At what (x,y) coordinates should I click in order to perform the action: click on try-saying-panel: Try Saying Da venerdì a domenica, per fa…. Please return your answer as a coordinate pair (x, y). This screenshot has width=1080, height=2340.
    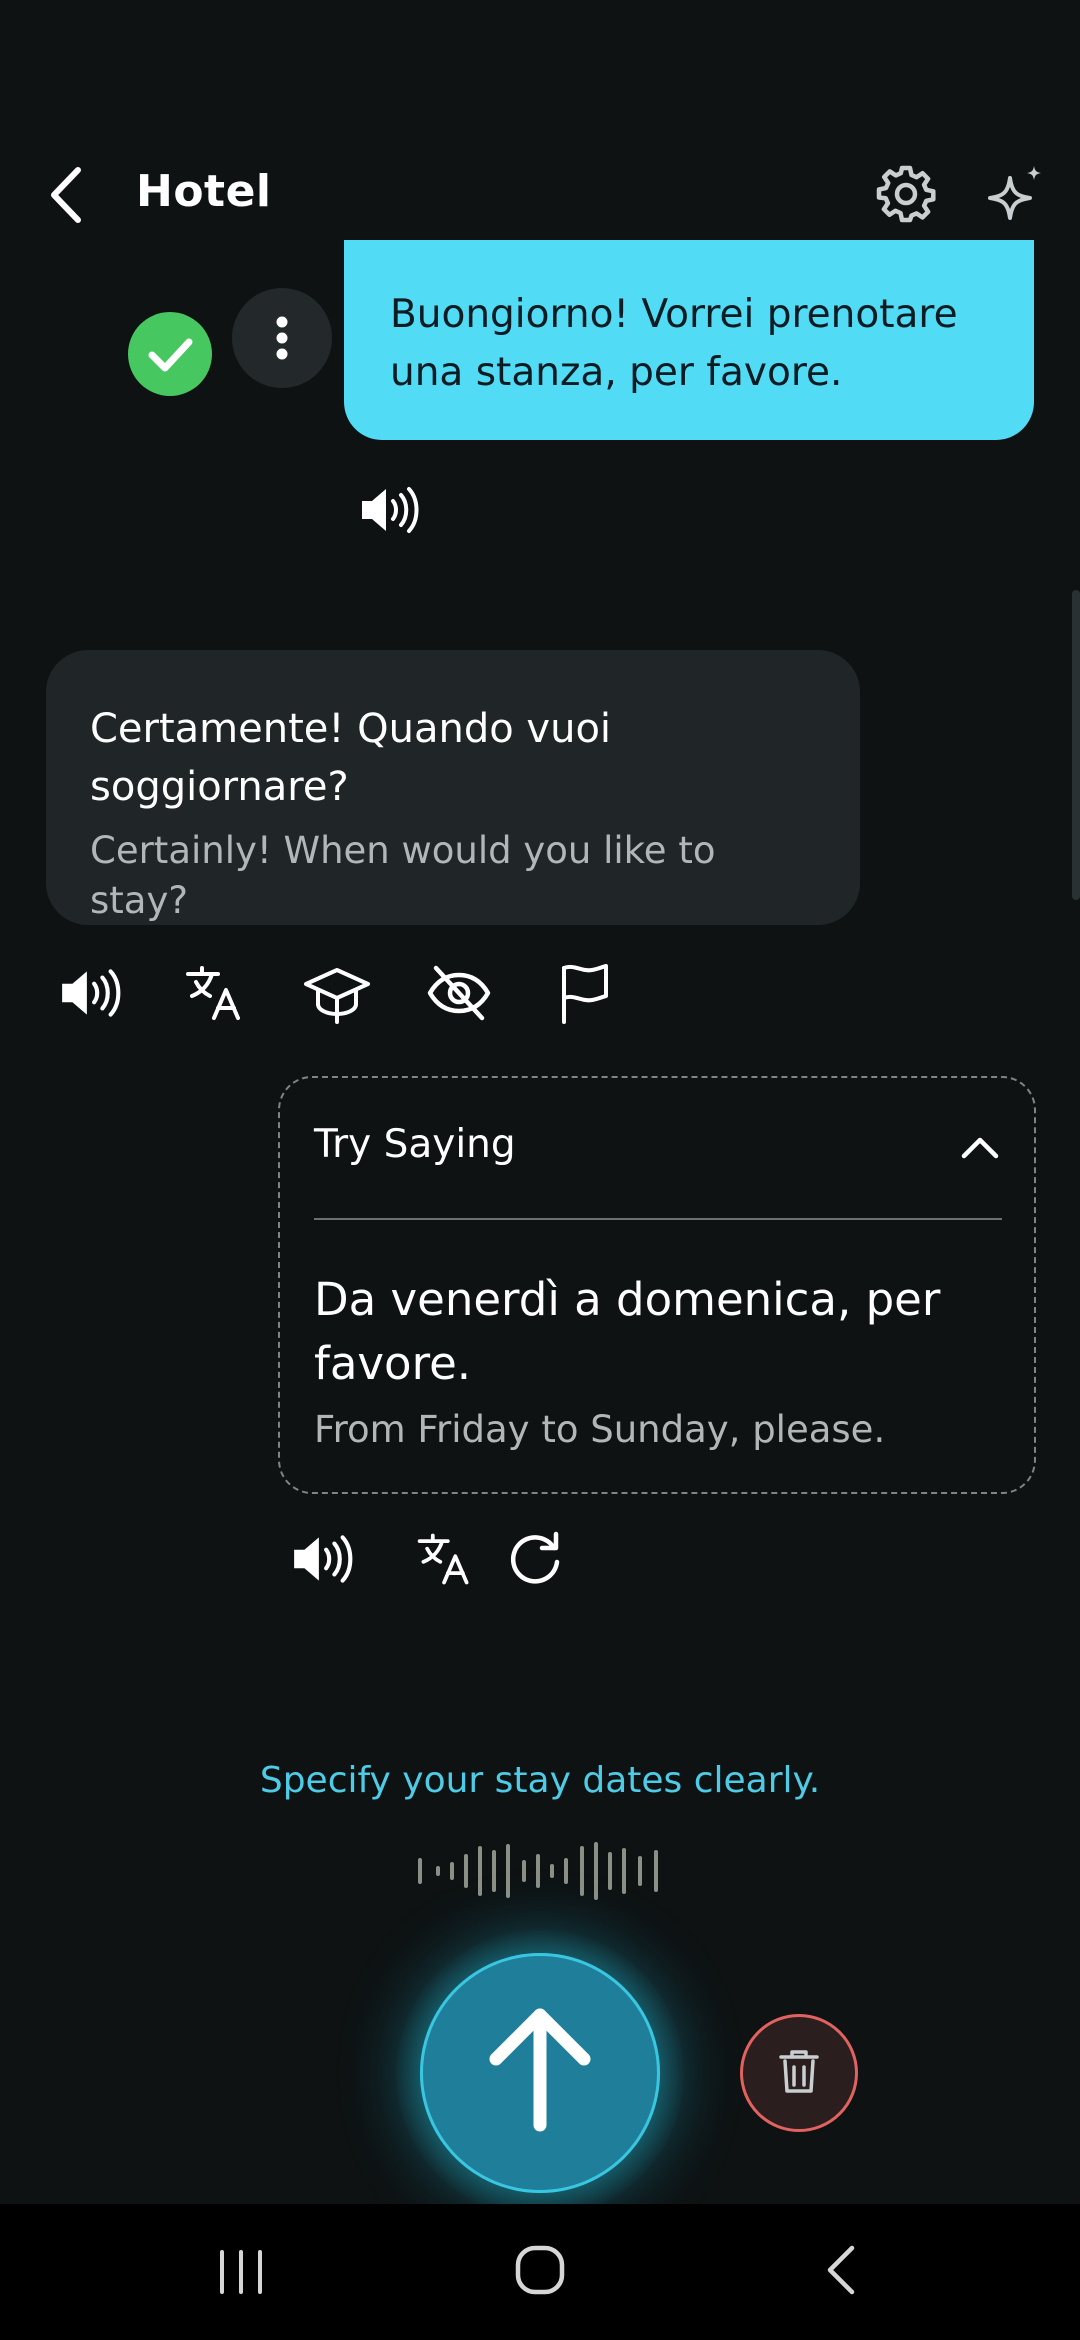
    Looking at the image, I should click on (657, 1285).